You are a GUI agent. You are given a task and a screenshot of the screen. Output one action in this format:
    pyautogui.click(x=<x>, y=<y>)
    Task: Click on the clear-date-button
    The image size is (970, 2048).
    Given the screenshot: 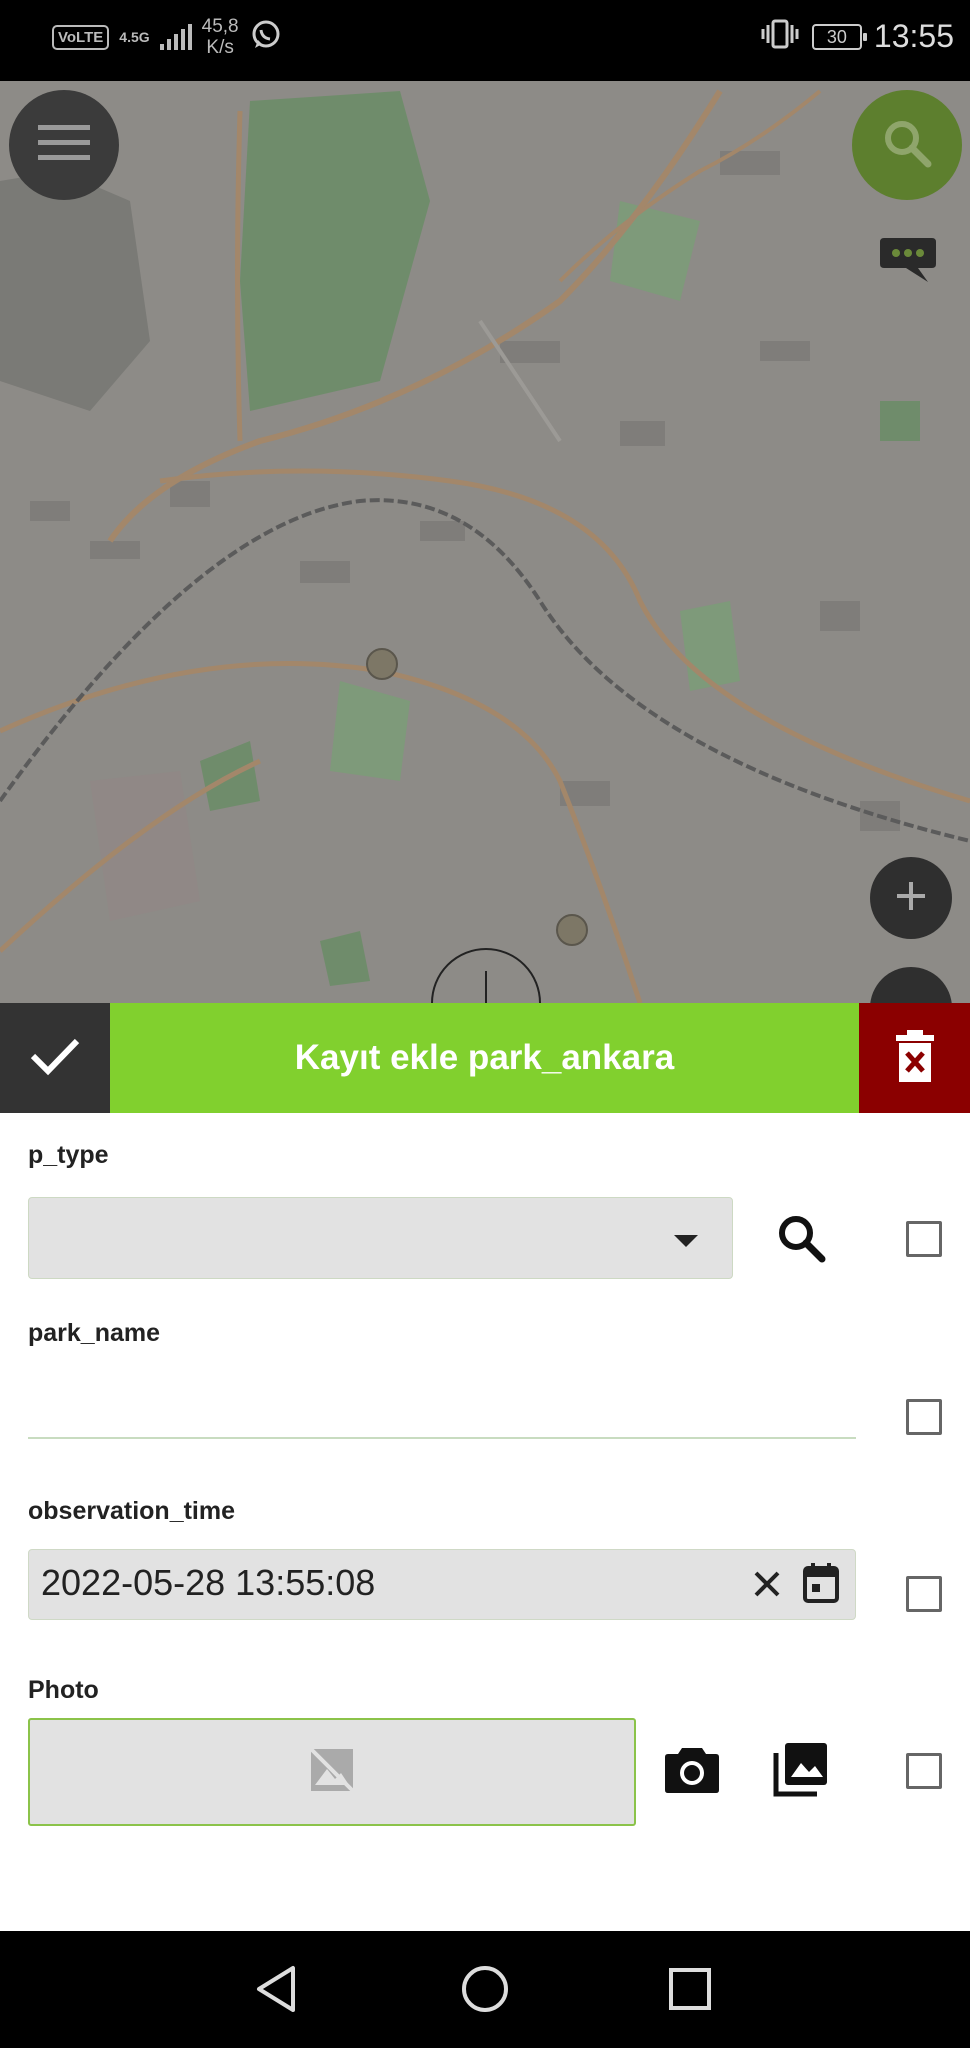 What is the action you would take?
    pyautogui.click(x=767, y=1586)
    